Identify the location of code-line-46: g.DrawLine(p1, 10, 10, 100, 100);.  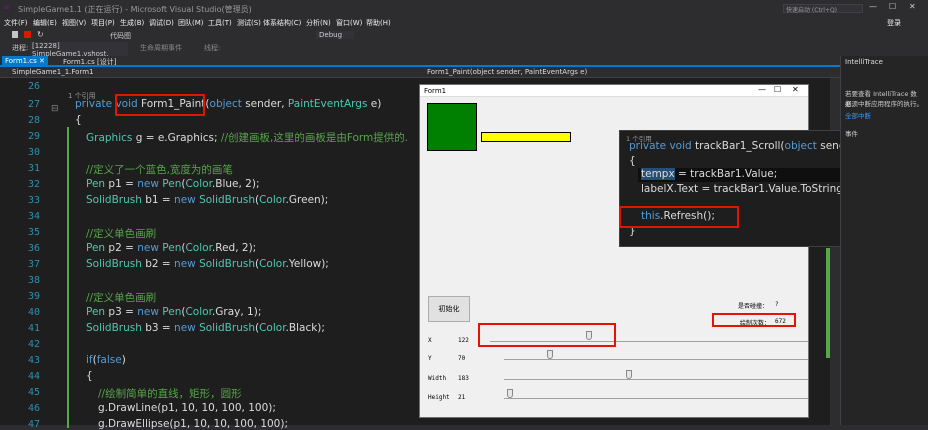
(187, 408).